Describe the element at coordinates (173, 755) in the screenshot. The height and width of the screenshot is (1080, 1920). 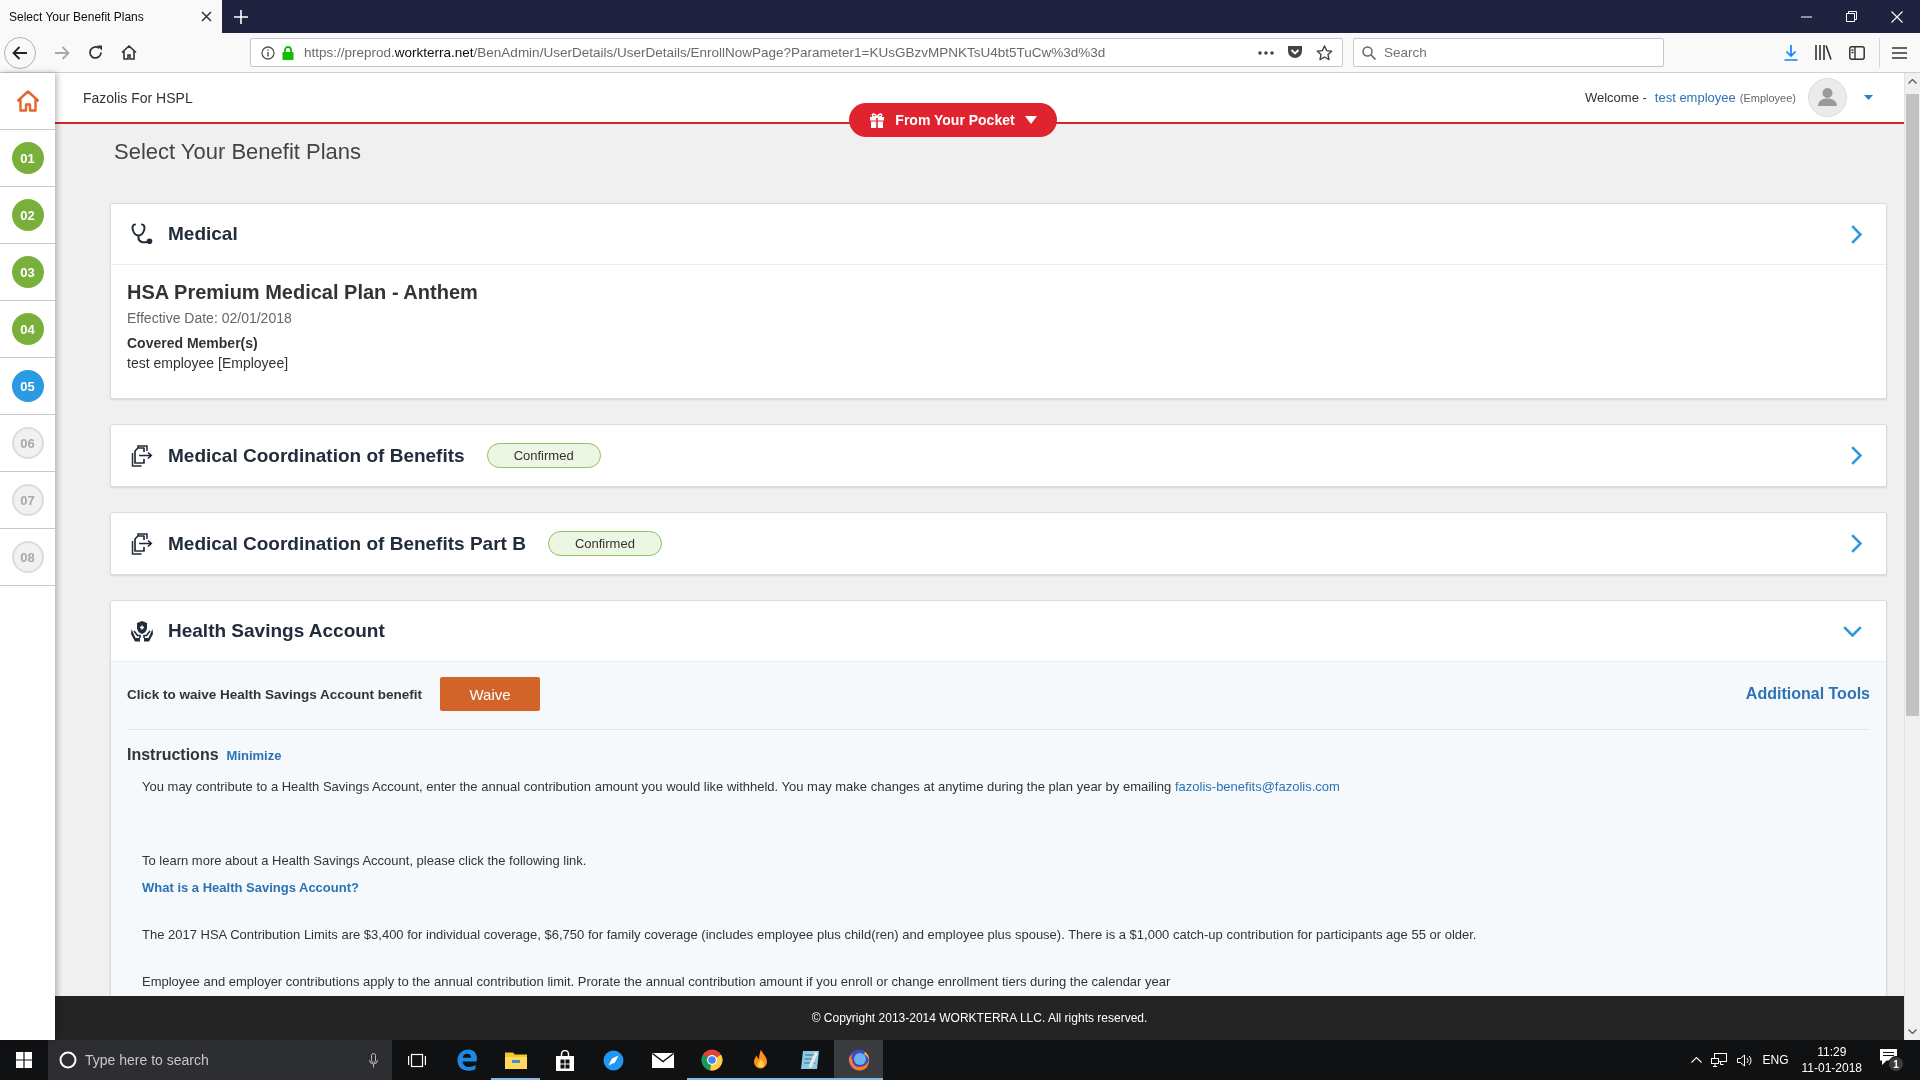
I see `instructions-heading: Instructions` at that location.